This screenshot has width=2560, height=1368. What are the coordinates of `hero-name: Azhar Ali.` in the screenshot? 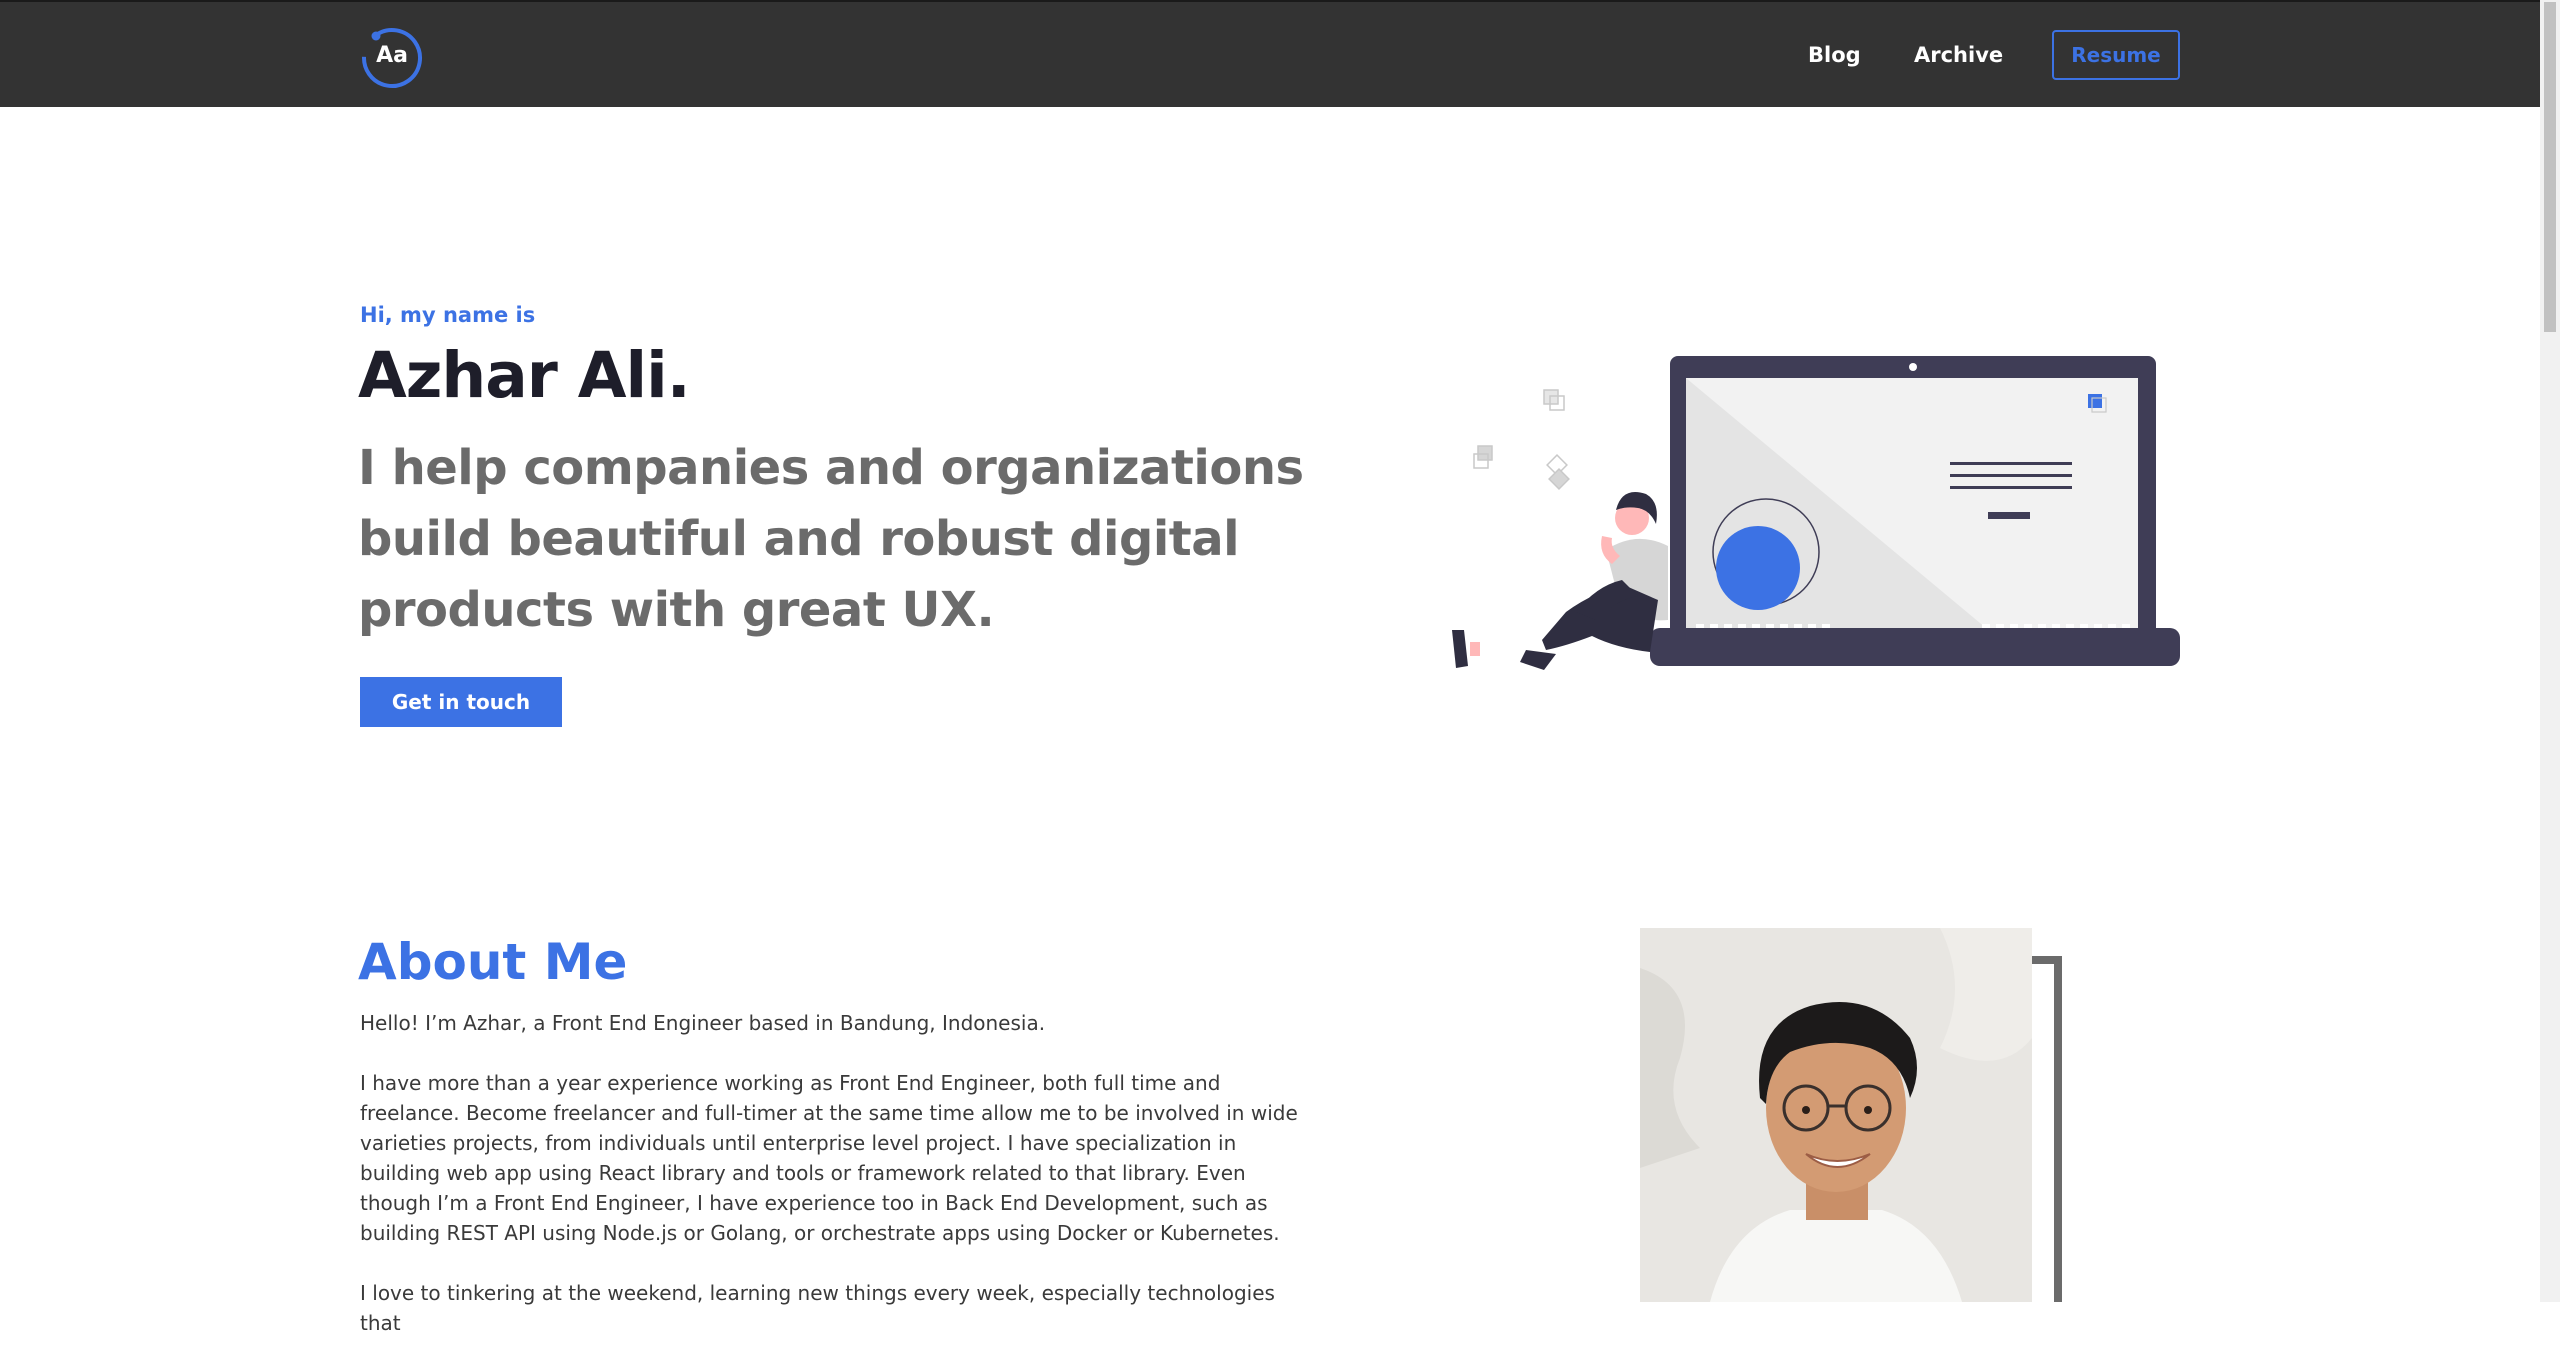 It's located at (524, 375).